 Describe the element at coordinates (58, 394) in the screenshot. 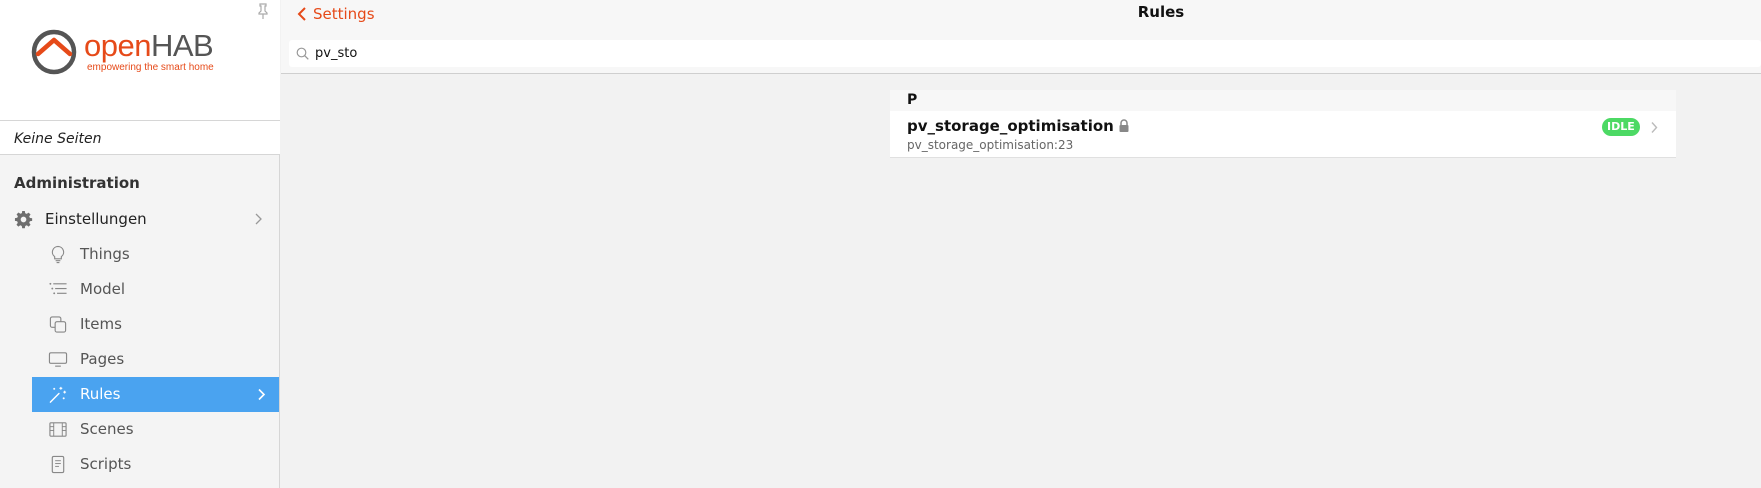

I see `magic-wand-icon` at that location.